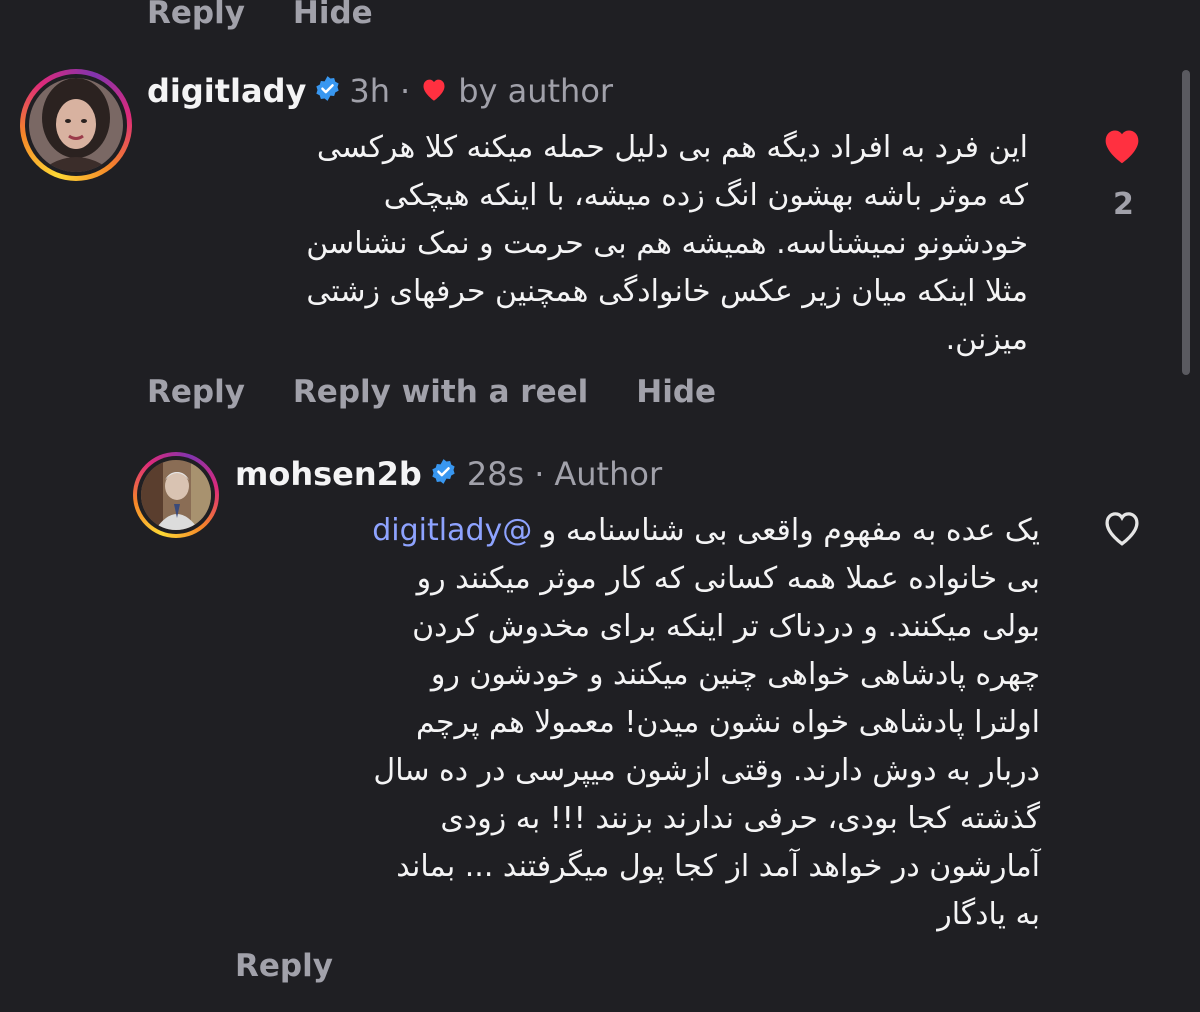 Image resolution: width=1200 pixels, height=1012 pixels. Describe the element at coordinates (434, 91) in the screenshot. I see `heart-icon` at that location.